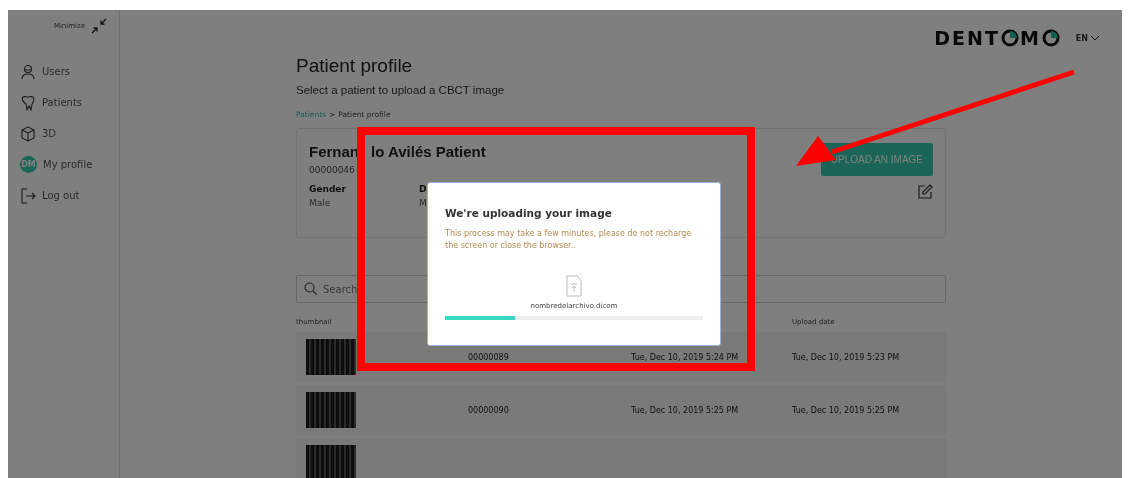 The height and width of the screenshot is (478, 1130). What do you see at coordinates (925, 192) in the screenshot?
I see `edit-icon` at bounding box center [925, 192].